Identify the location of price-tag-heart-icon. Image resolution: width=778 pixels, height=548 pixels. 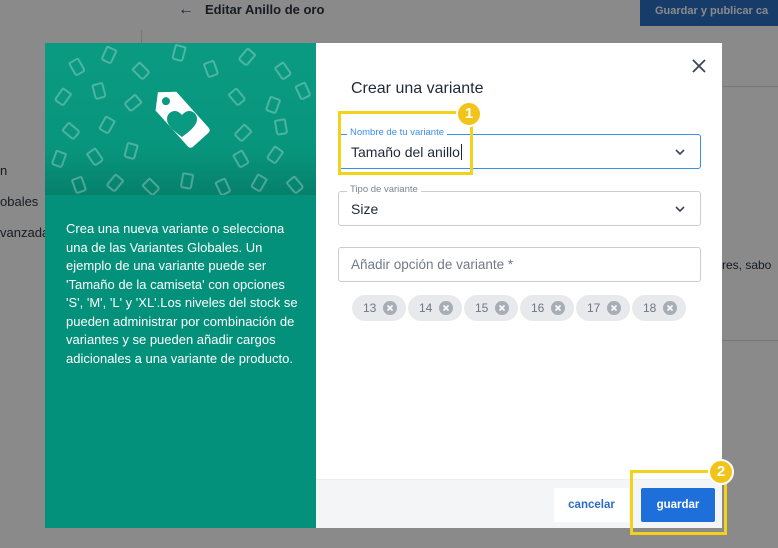
(182, 119).